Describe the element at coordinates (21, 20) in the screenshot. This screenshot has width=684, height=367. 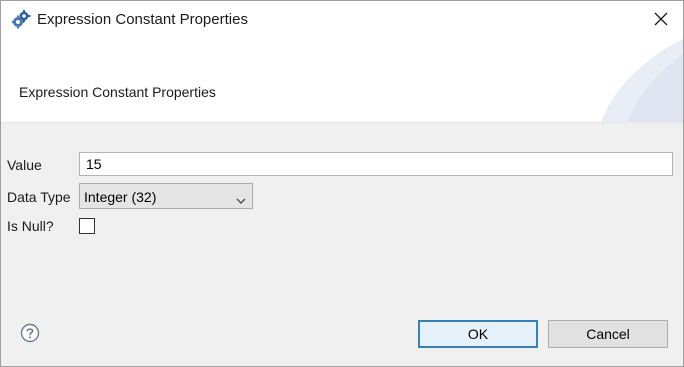
I see `gears-icon` at that location.